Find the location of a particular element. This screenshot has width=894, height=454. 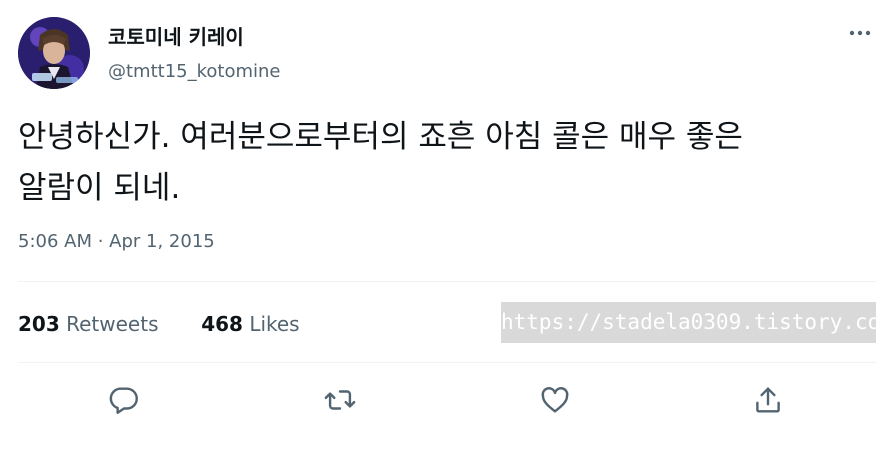

share-button is located at coordinates (768, 400).